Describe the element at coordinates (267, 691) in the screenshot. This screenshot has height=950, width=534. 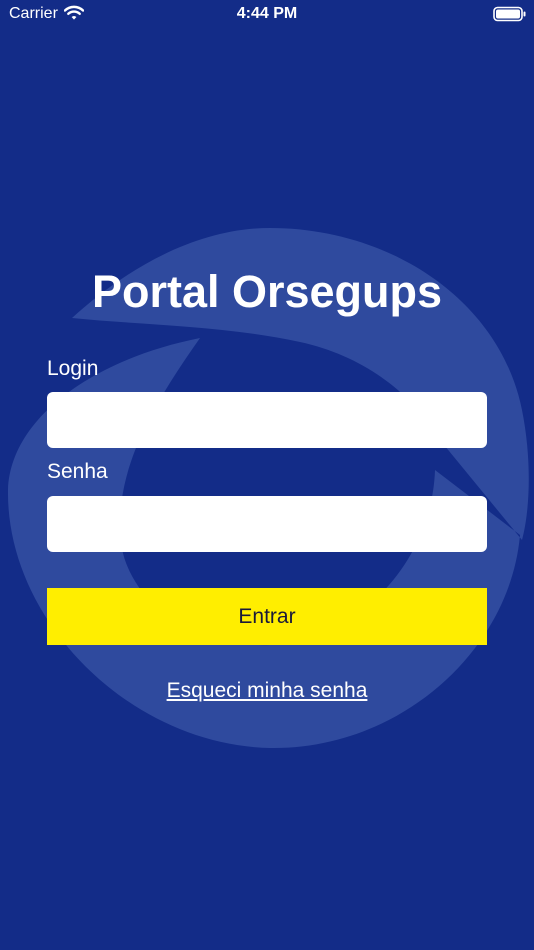
I see `forgot-password-link: Esqueci minha senha` at that location.